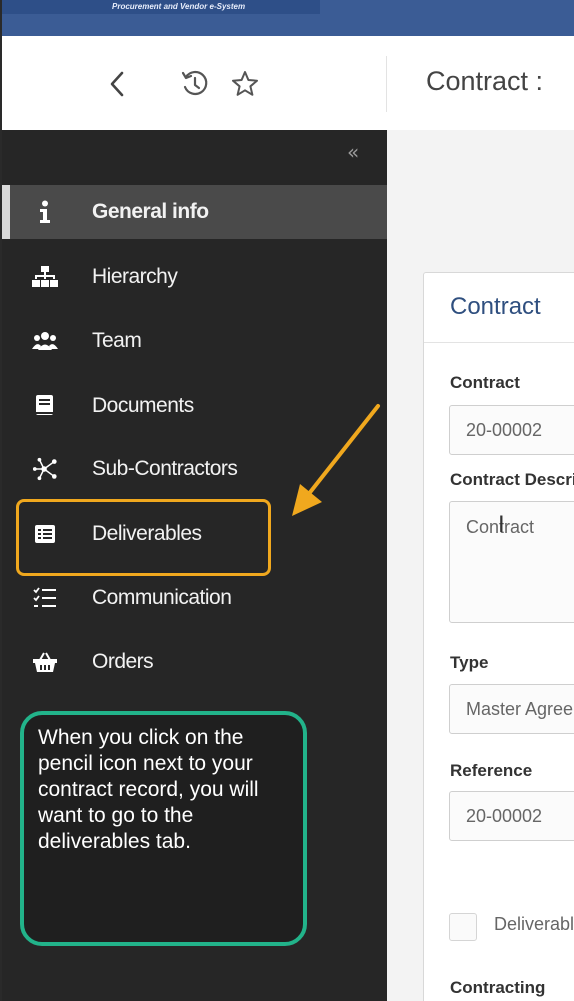  Describe the element at coordinates (45, 341) in the screenshot. I see `users-icon` at that location.